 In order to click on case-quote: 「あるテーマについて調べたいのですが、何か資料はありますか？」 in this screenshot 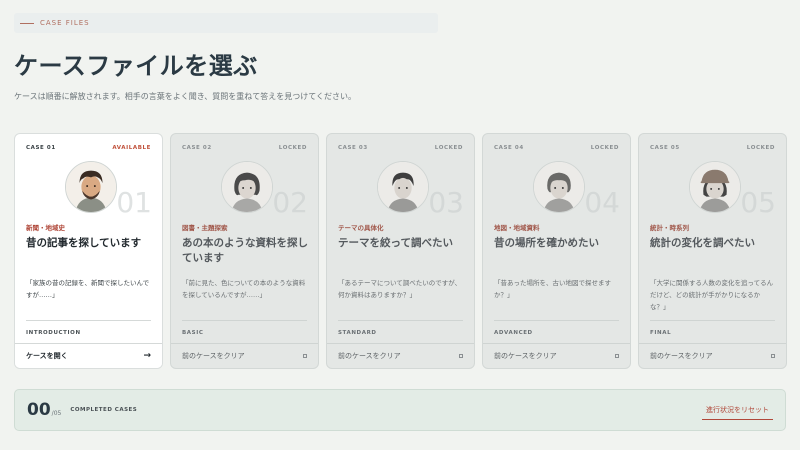, I will do `click(400, 289)`.